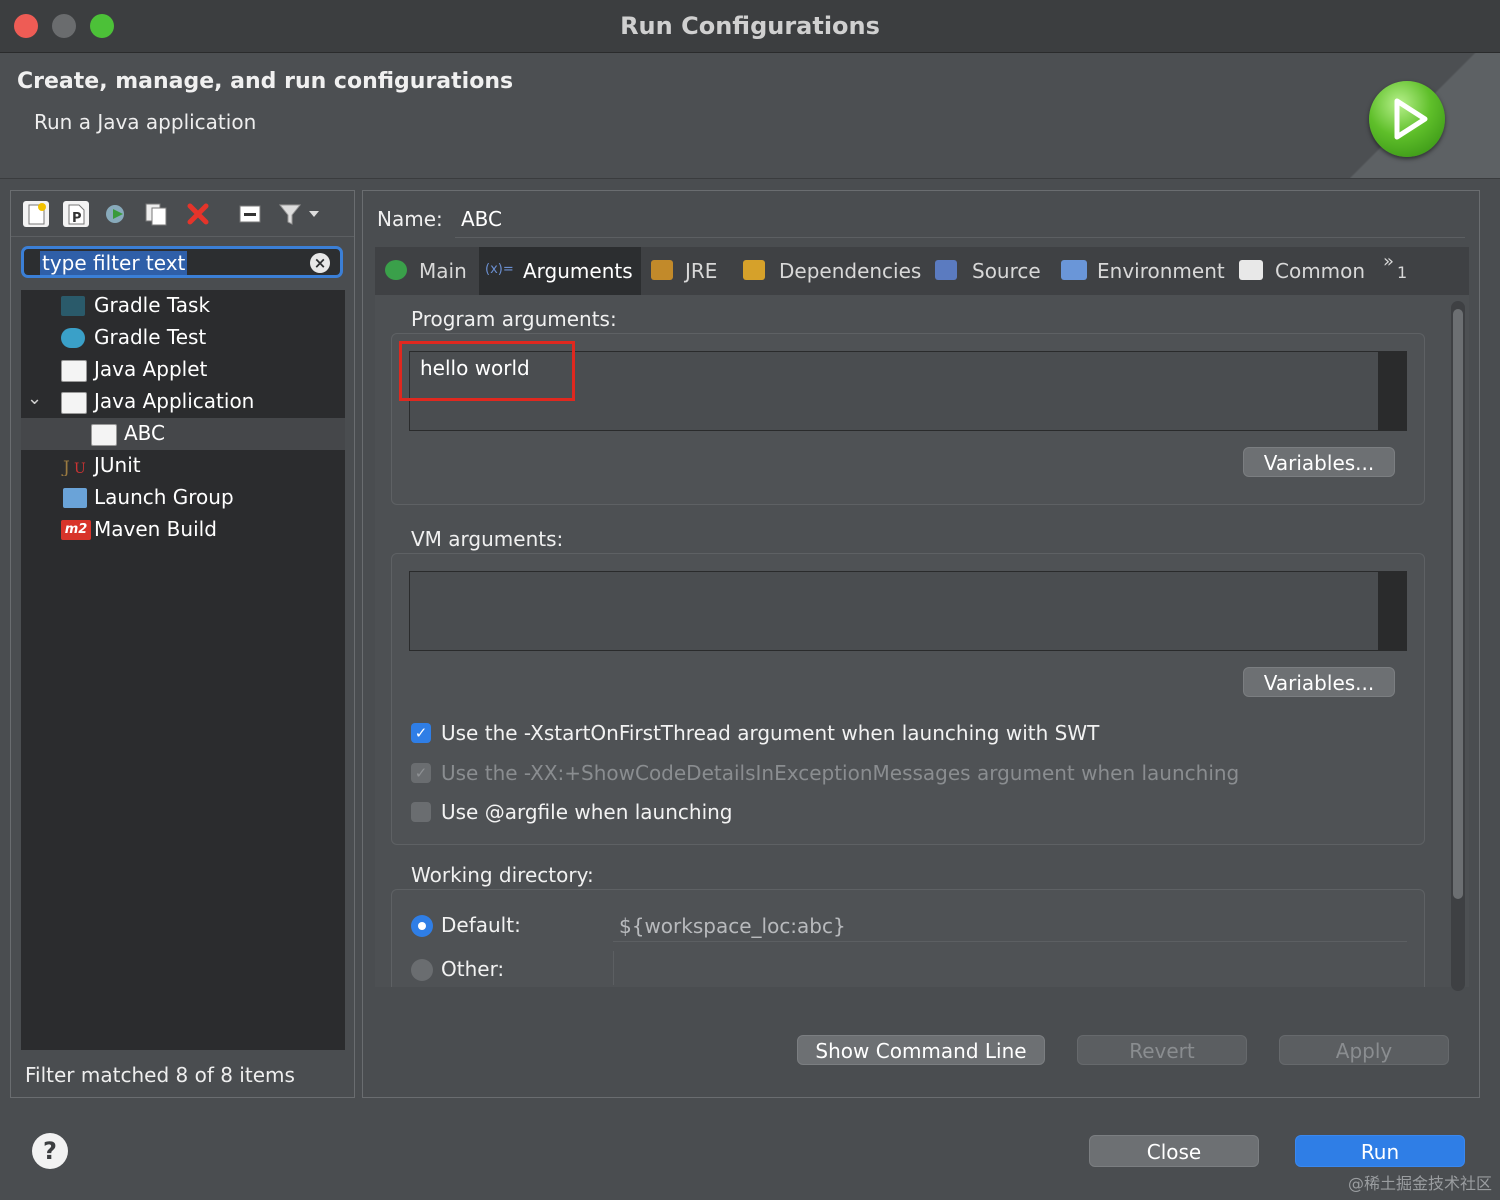 Image resolution: width=1500 pixels, height=1200 pixels. I want to click on common-icon, so click(1251, 270).